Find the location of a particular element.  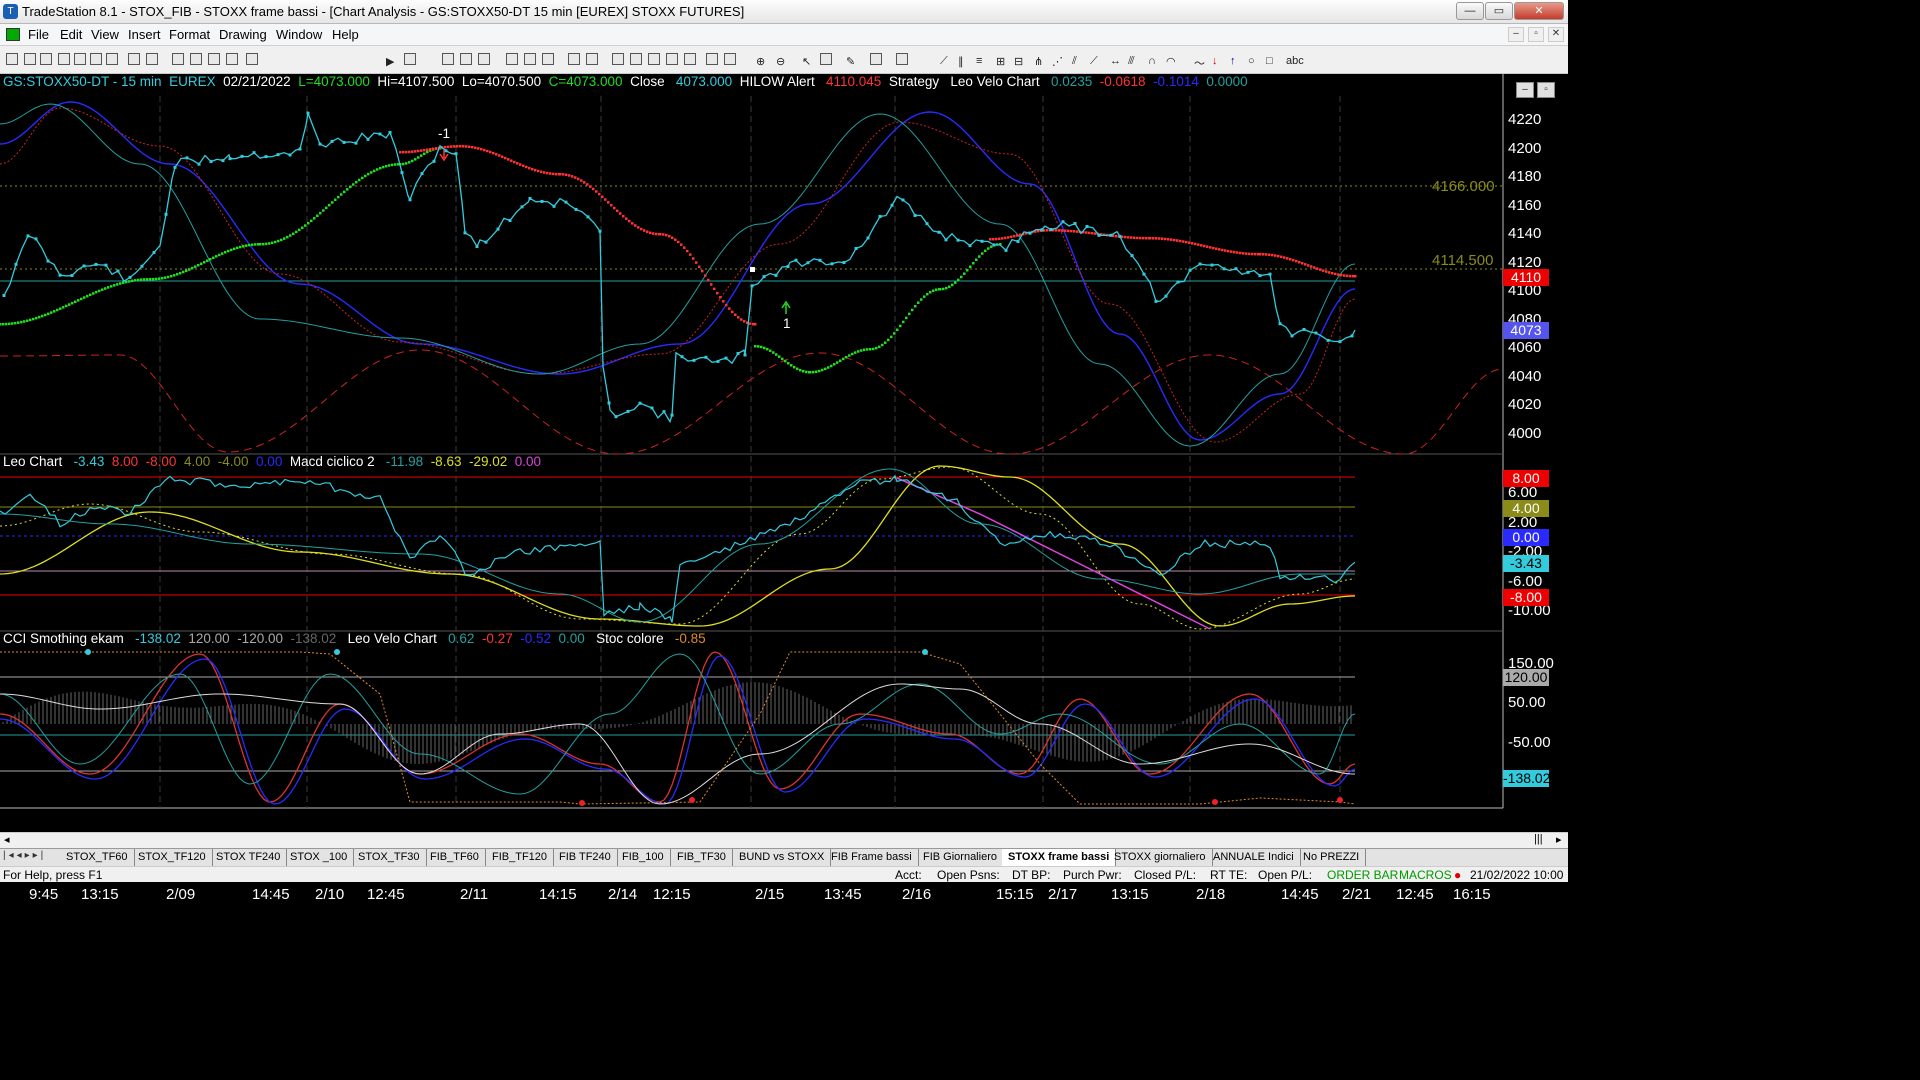

tab-fib-tf30: FIB_TF30 is located at coordinates (702, 857).